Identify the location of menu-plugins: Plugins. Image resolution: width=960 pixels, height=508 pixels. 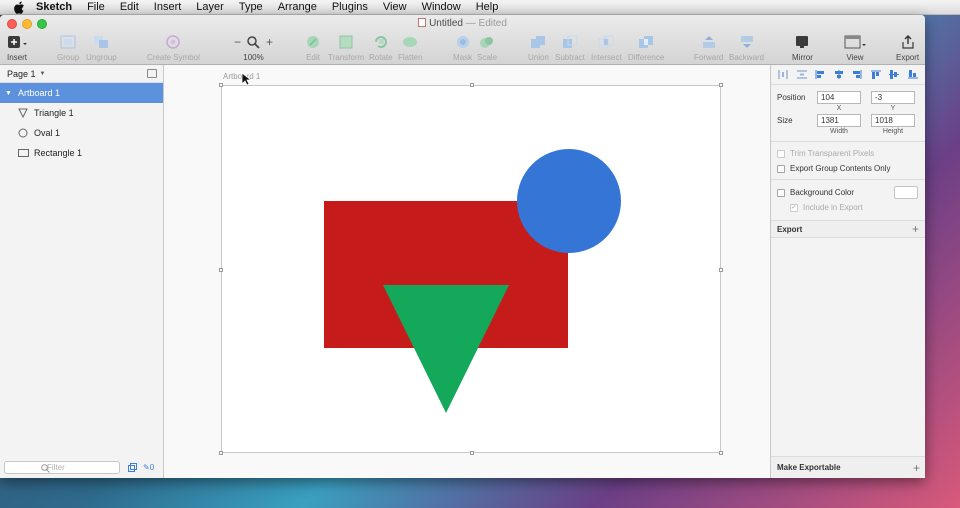
(350, 7).